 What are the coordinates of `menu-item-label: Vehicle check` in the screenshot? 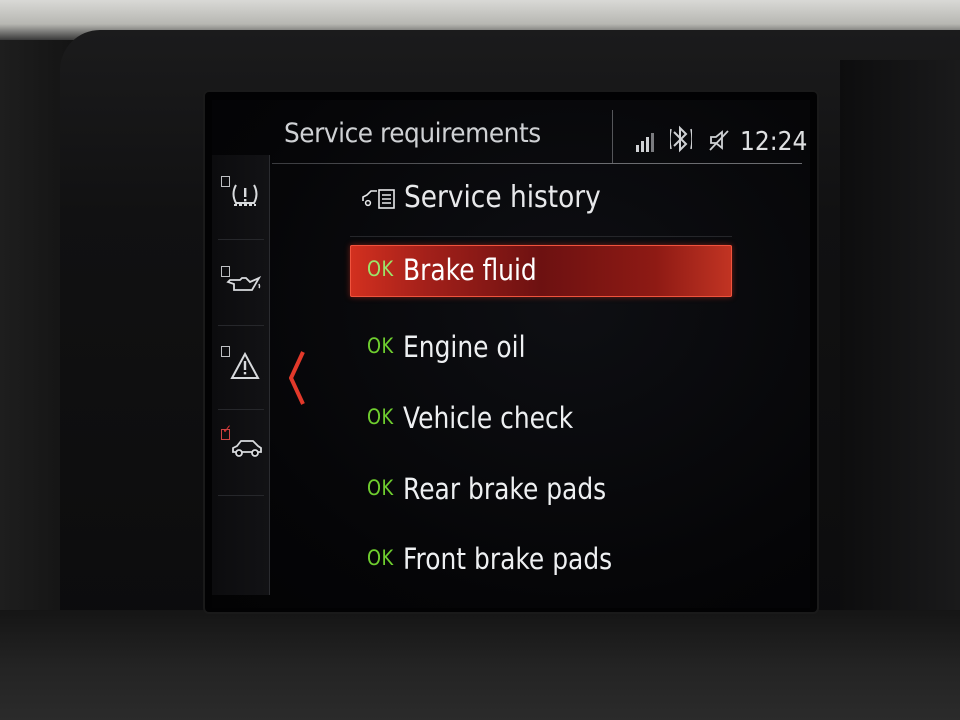 It's located at (488, 418).